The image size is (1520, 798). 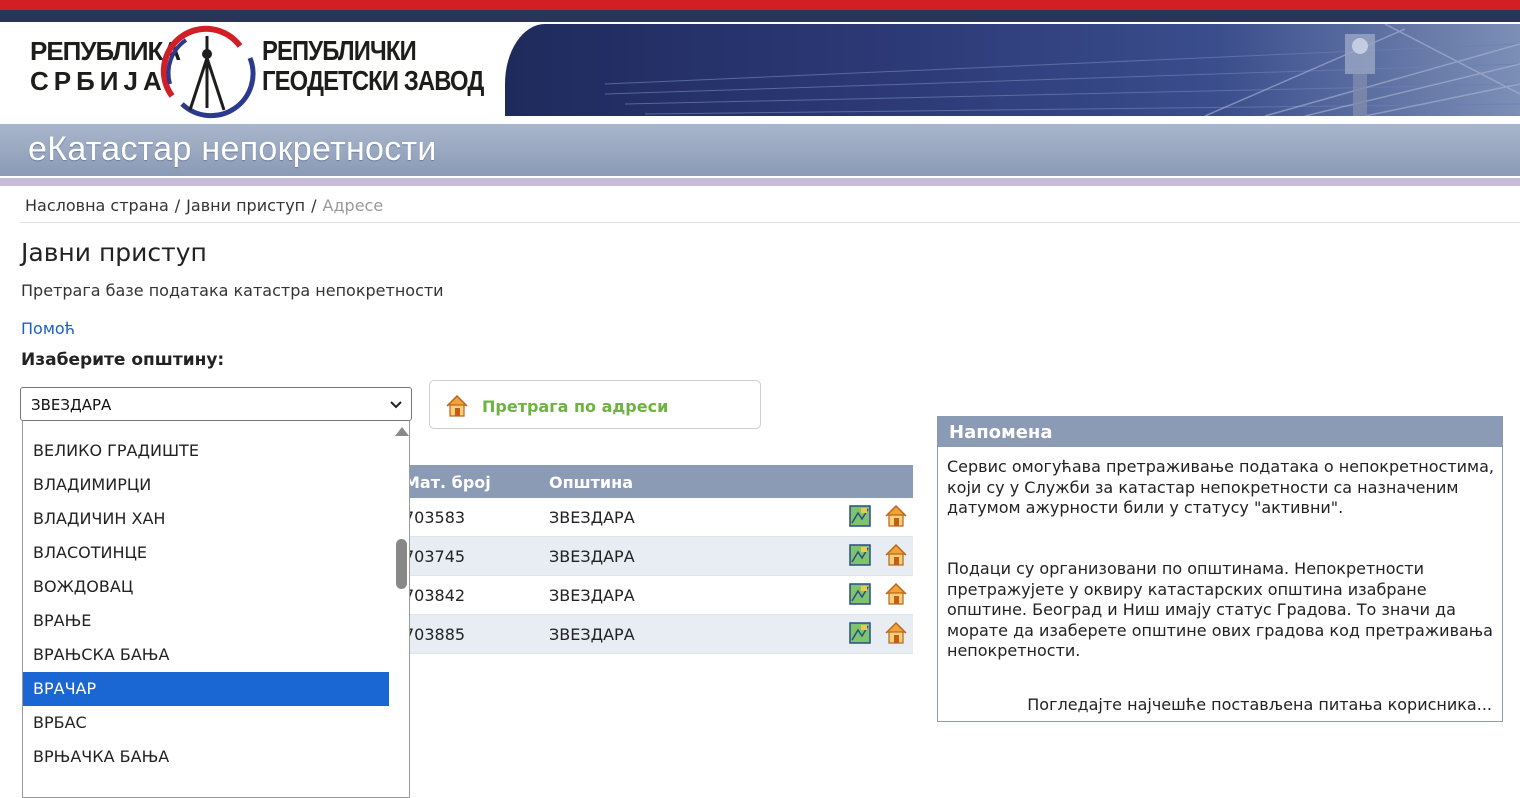 I want to click on dropdown-option: ВОЖДОВАЦ, so click(x=206, y=587).